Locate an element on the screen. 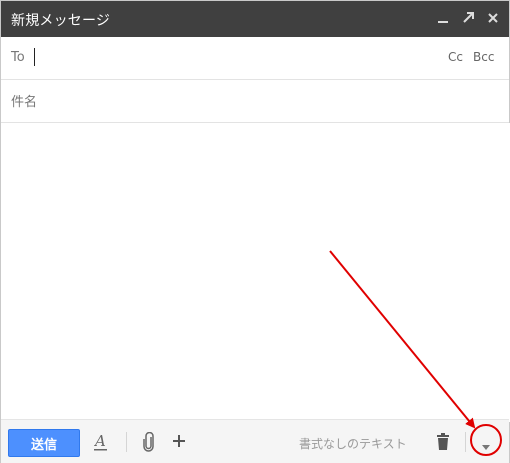 This screenshot has height=463, width=510. bcc-link: Bcc is located at coordinates (483, 57).